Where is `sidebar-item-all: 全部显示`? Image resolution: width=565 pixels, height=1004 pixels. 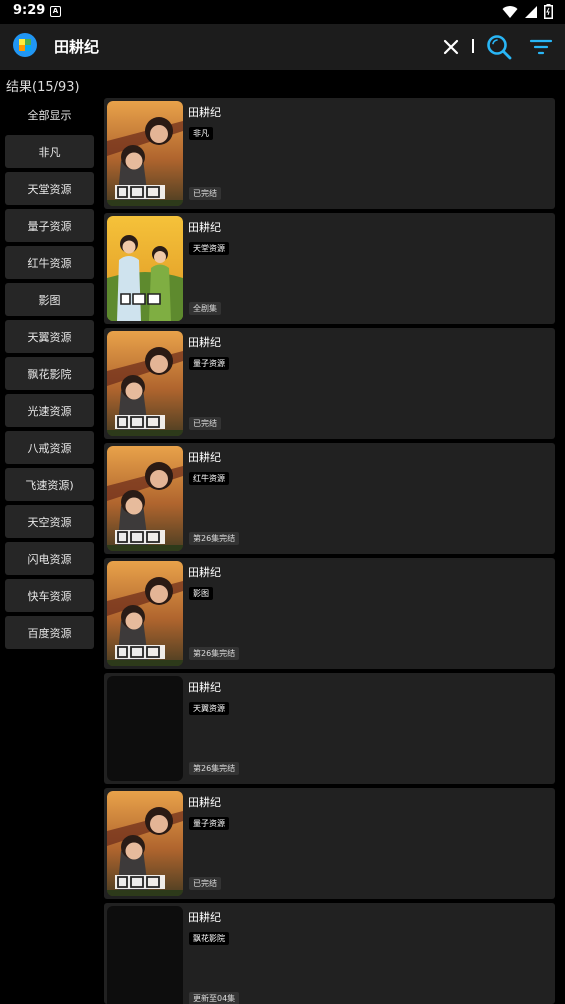
sidebar-item-all: 全部显示 is located at coordinates (49, 114).